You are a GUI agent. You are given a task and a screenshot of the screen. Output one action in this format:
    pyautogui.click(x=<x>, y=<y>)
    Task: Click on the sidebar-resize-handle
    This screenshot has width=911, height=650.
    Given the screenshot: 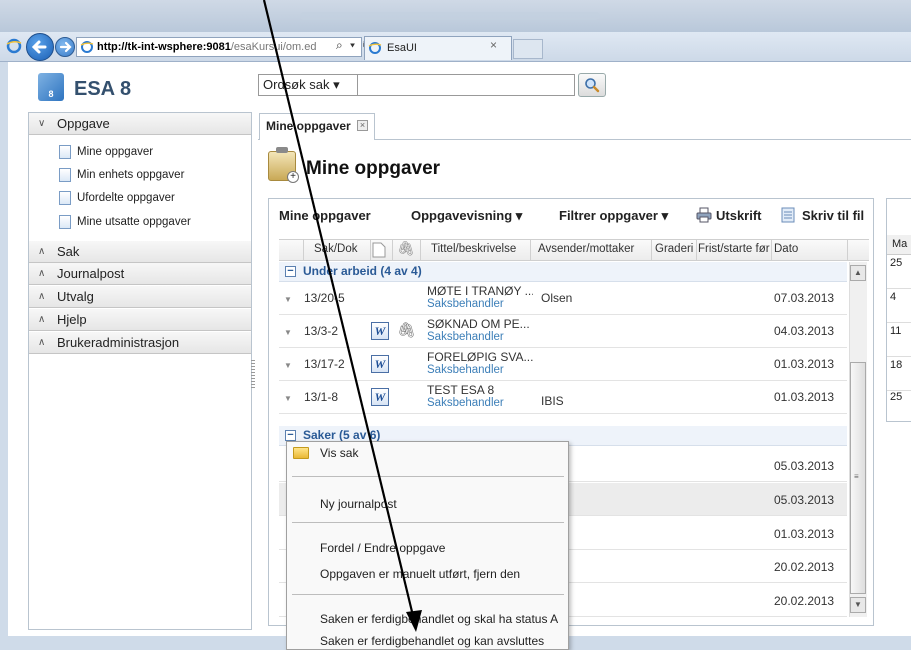 What is the action you would take?
    pyautogui.click(x=253, y=375)
    